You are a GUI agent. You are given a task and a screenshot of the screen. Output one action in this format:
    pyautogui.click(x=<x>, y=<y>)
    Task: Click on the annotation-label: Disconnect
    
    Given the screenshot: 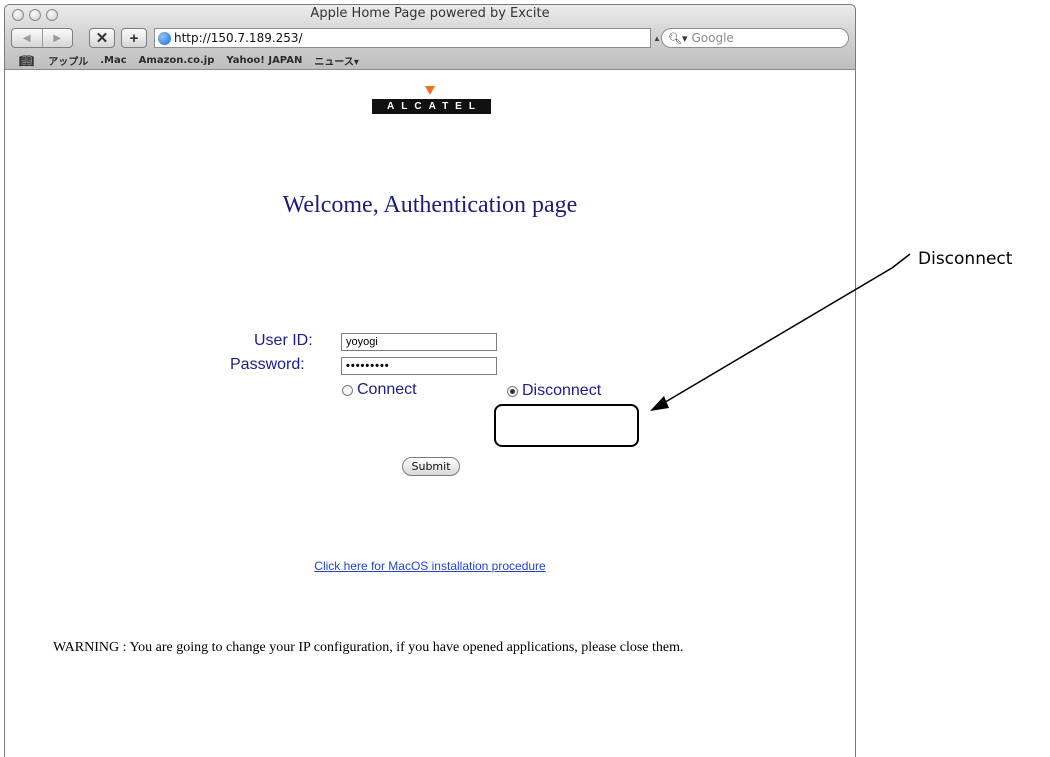 What is the action you would take?
    pyautogui.click(x=965, y=259)
    